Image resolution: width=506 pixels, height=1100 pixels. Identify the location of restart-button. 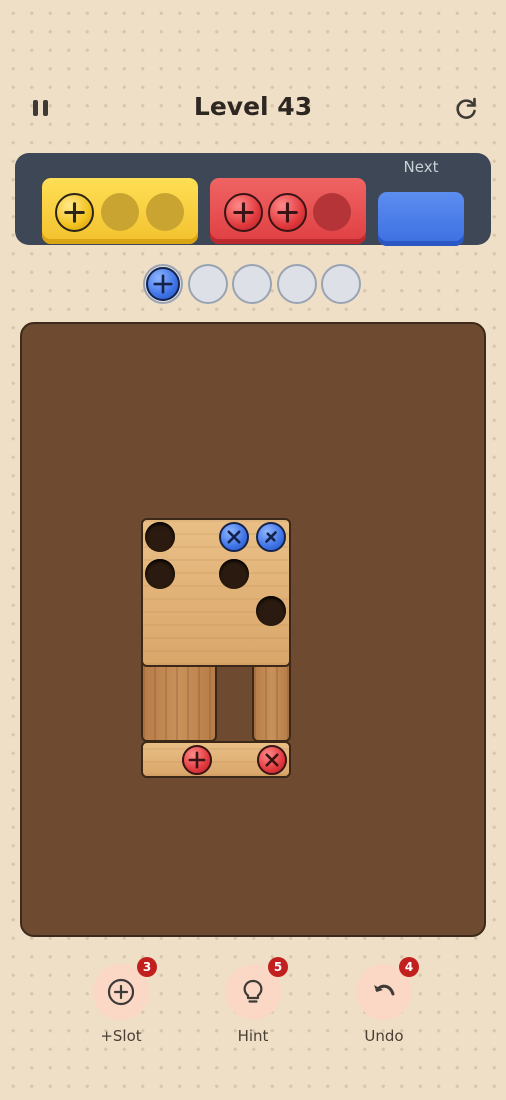
(466, 109).